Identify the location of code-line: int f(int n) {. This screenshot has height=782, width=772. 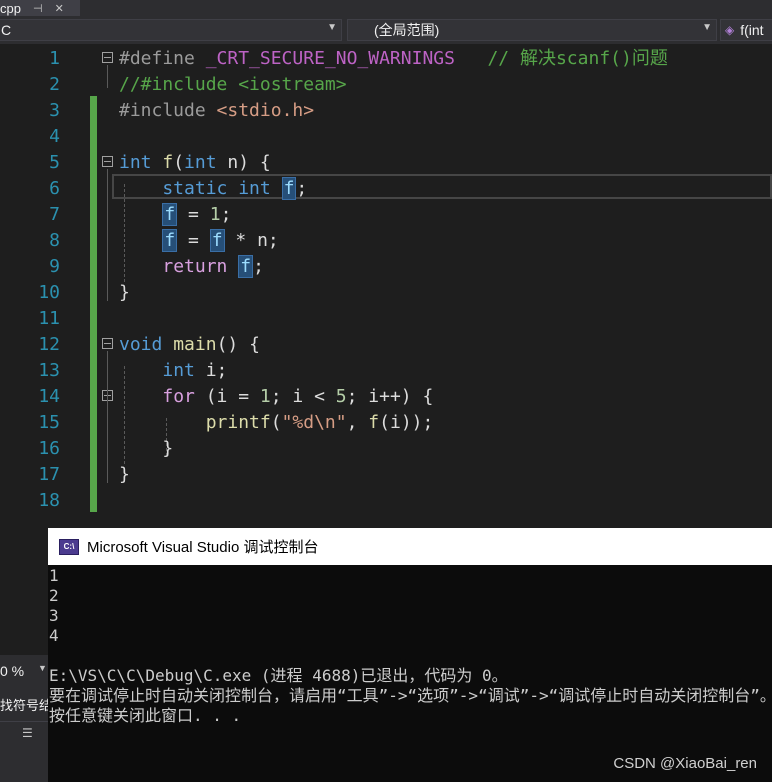
(195, 163).